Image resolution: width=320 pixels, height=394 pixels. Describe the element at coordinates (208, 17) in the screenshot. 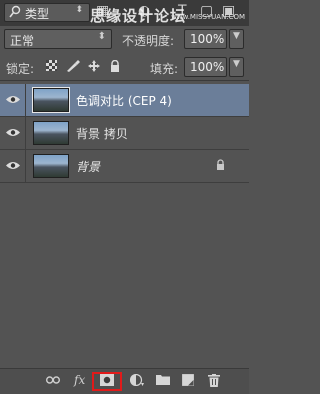

I see `watermark-url: www.MISSYUAN.COM` at that location.